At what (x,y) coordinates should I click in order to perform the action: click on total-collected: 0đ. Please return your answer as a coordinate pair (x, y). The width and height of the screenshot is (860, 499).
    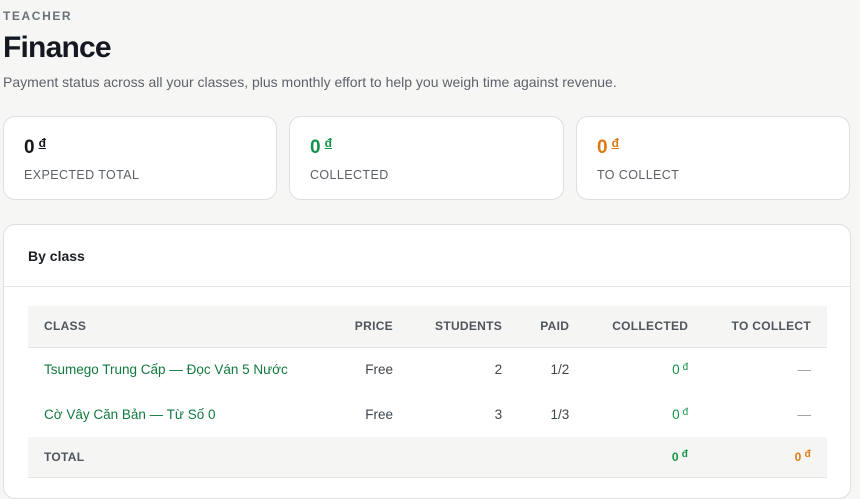
    Looking at the image, I should click on (645, 457).